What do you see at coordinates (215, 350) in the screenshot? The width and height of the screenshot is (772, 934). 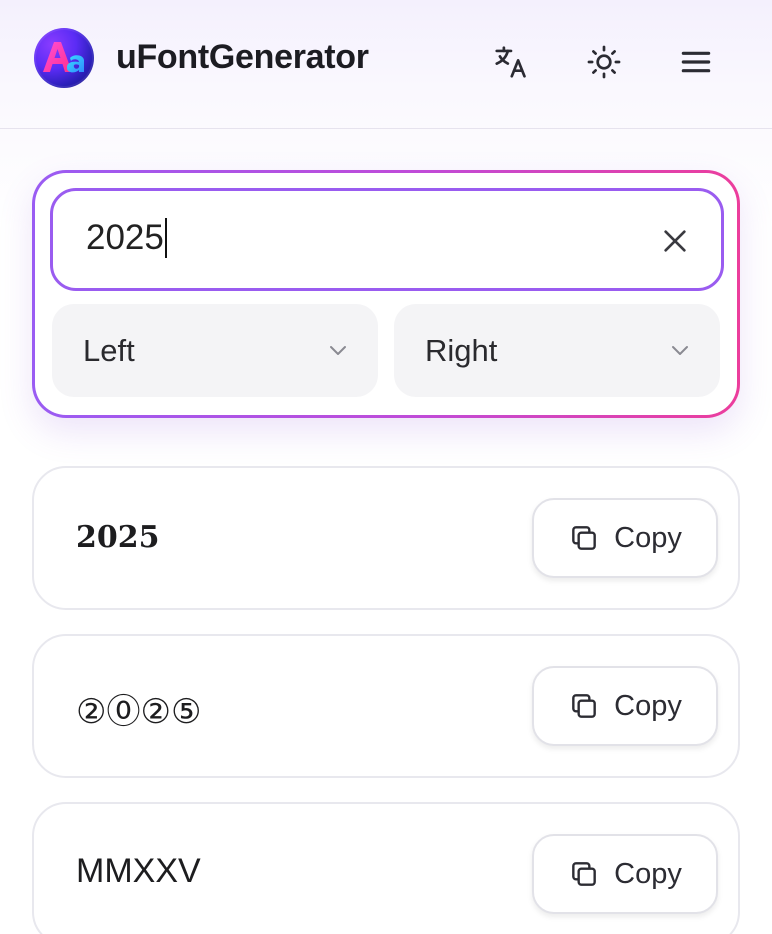 I see `left-decoration-select: Left` at bounding box center [215, 350].